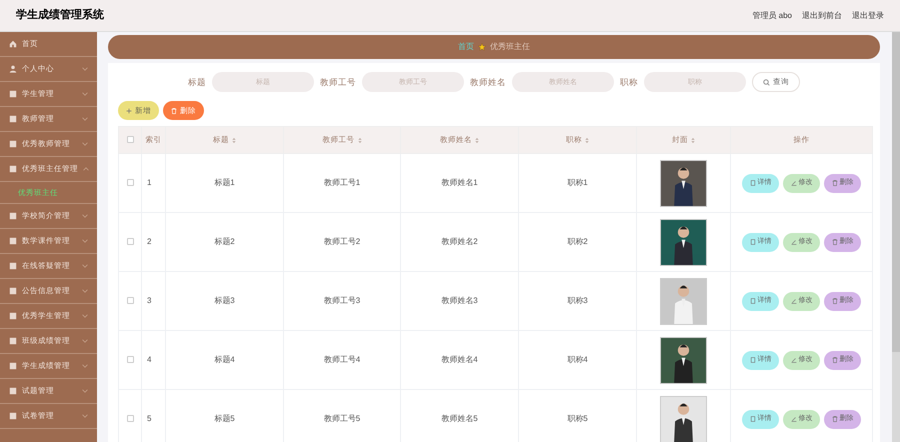 The image size is (900, 442). What do you see at coordinates (342, 360) in the screenshot?
I see `table-cell: 教师工号4` at bounding box center [342, 360].